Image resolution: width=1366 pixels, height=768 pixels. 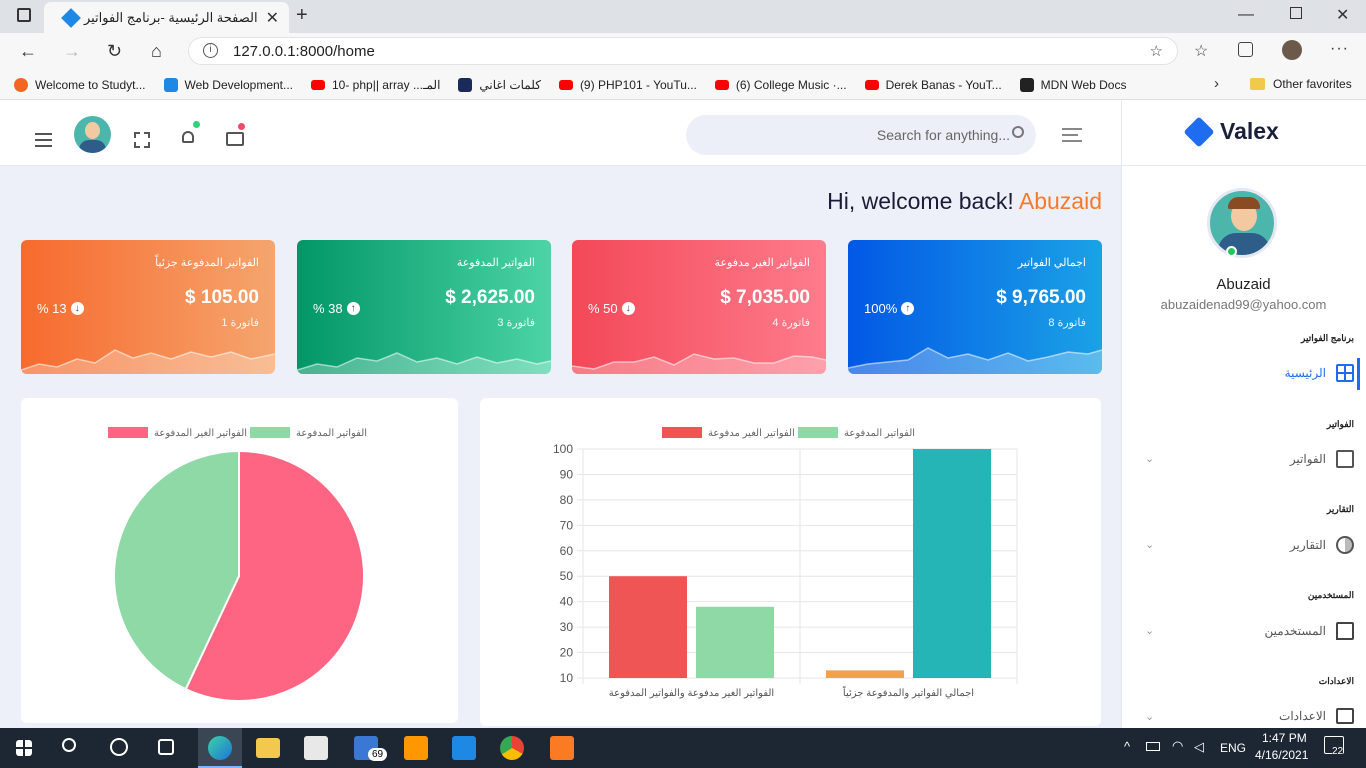 What do you see at coordinates (386, 84) in the screenshot?
I see `bookmark-label: 10- php|| array ...المـ` at bounding box center [386, 84].